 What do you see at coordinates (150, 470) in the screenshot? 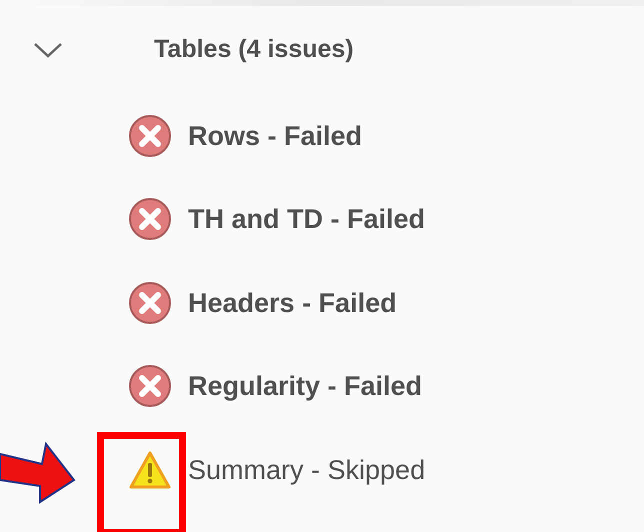
I see `warning-icon` at bounding box center [150, 470].